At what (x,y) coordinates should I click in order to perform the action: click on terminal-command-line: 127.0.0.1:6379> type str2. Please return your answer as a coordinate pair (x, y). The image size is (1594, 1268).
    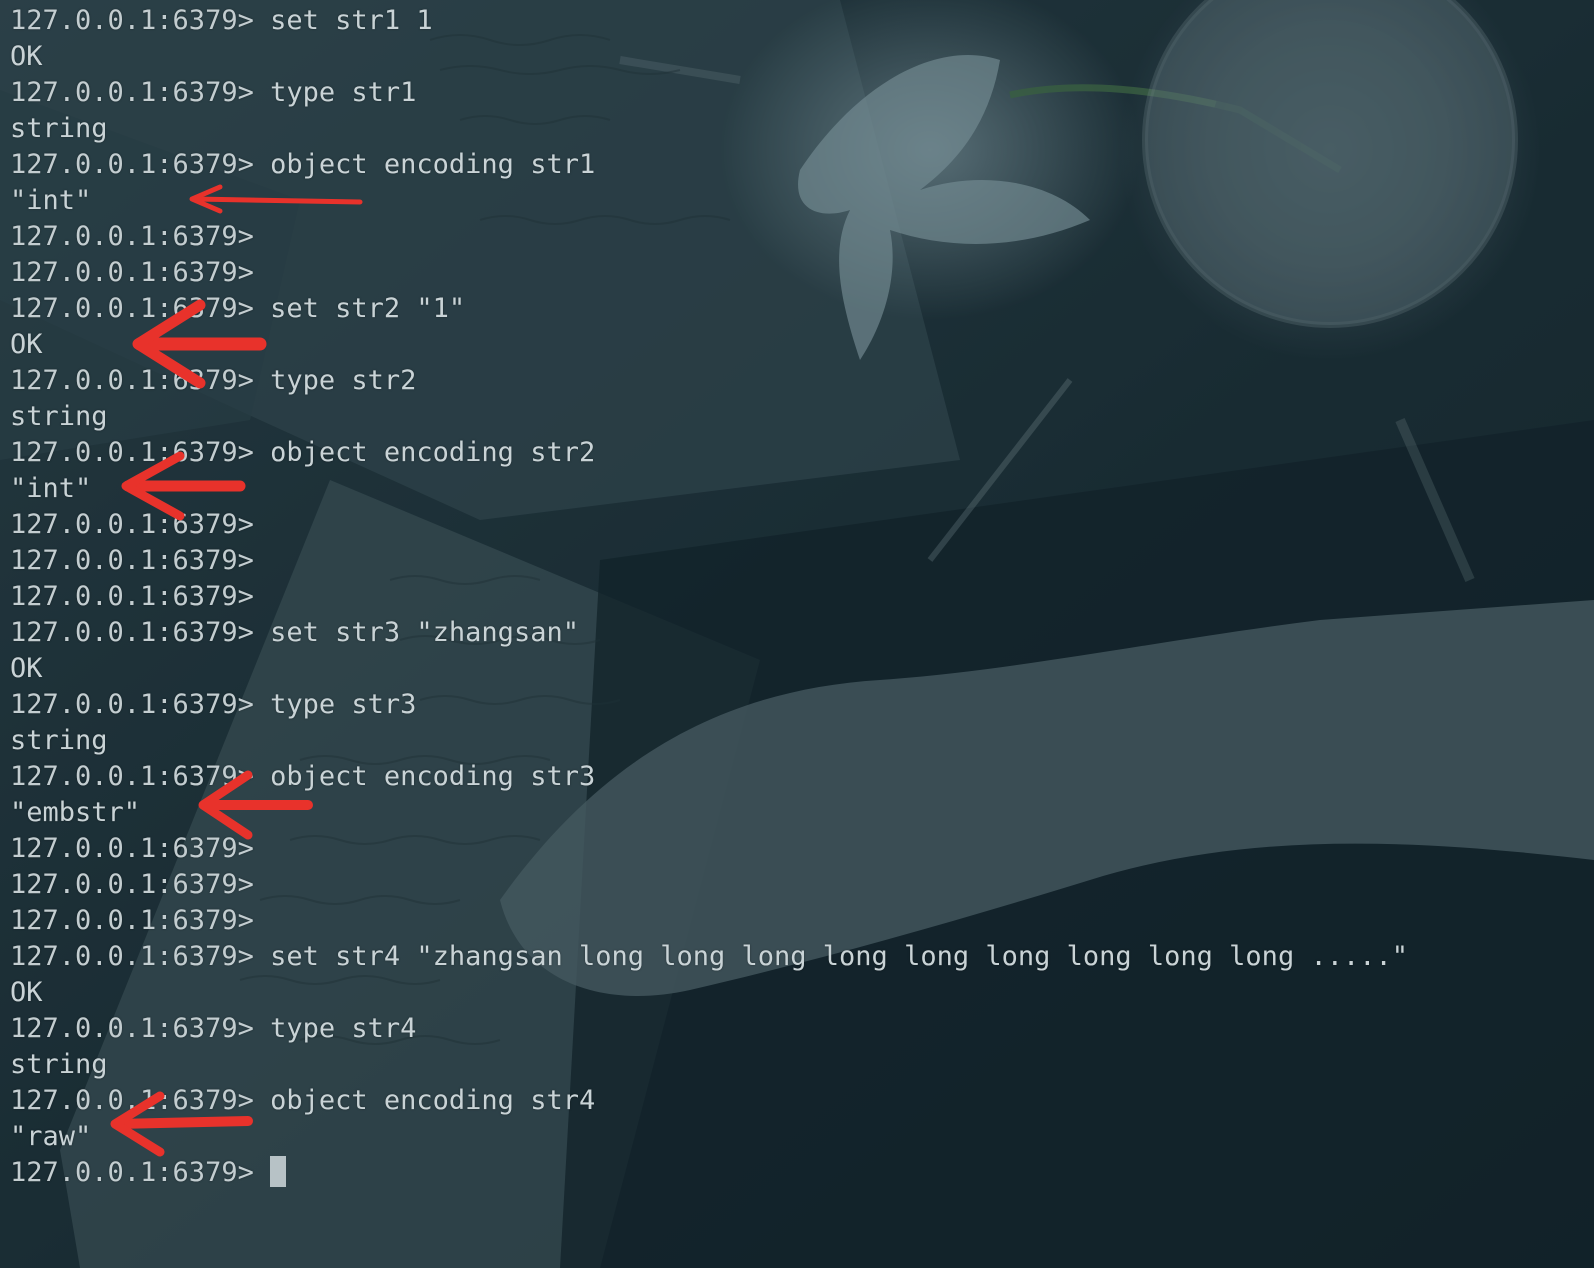
    Looking at the image, I should click on (795, 381).